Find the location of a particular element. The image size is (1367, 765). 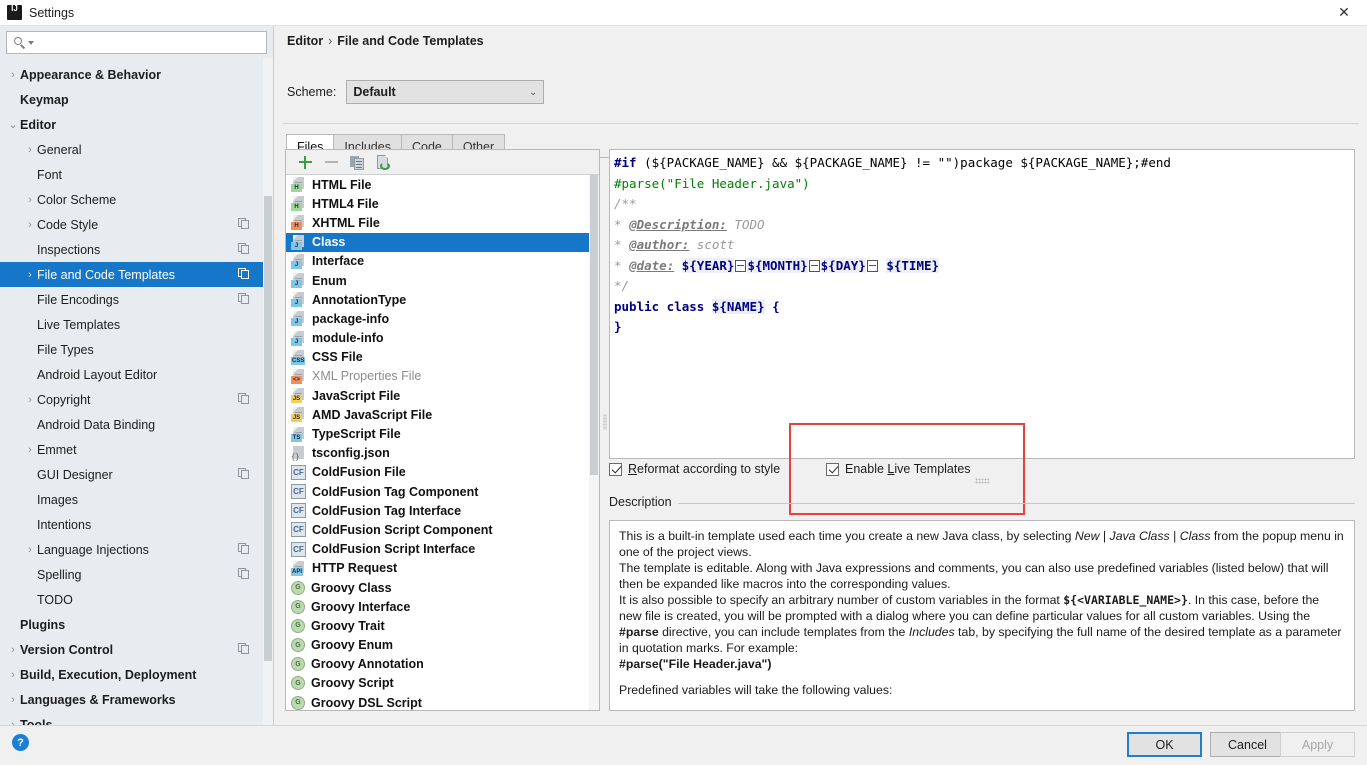

live-templates-checkbox-row: Enable Live Templates is located at coordinates (898, 469).